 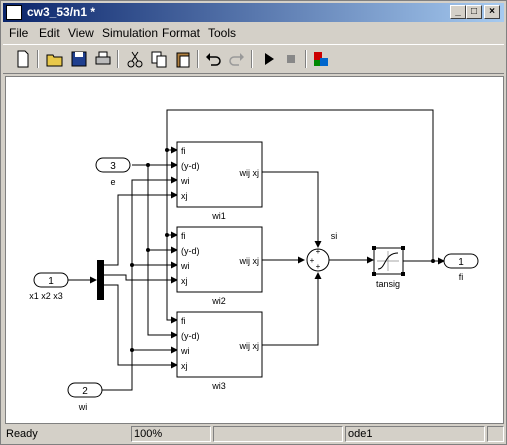 I want to click on inport-label: e, so click(x=112, y=182).